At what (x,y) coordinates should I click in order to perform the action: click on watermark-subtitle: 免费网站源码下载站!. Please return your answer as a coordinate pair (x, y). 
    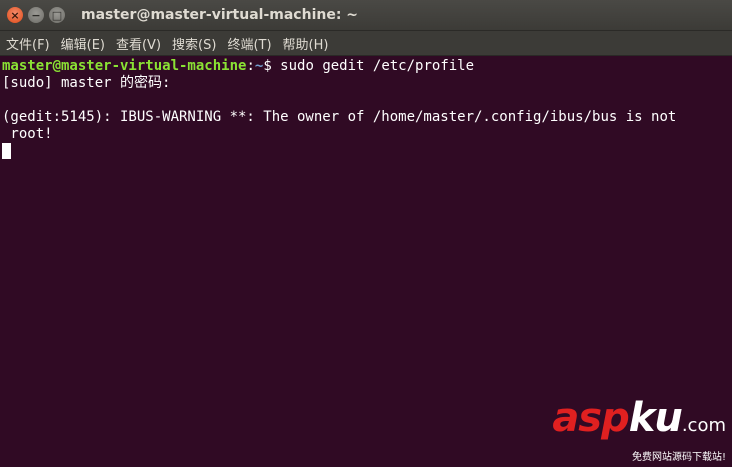
    Looking at the image, I should click on (678, 457).